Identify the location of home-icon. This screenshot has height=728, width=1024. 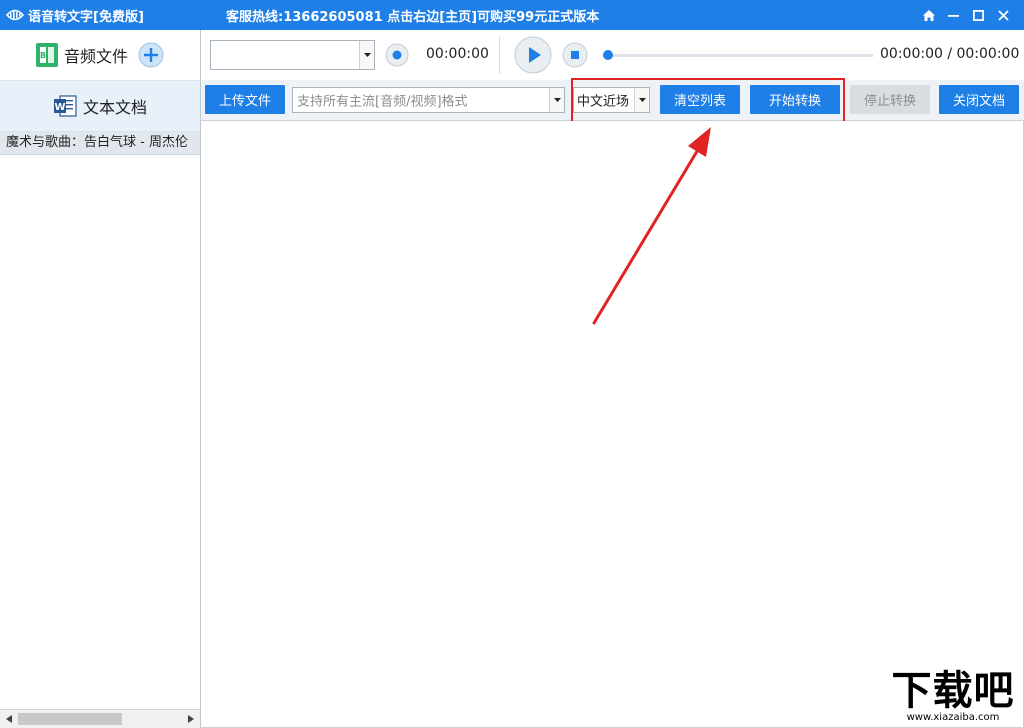
(928, 15).